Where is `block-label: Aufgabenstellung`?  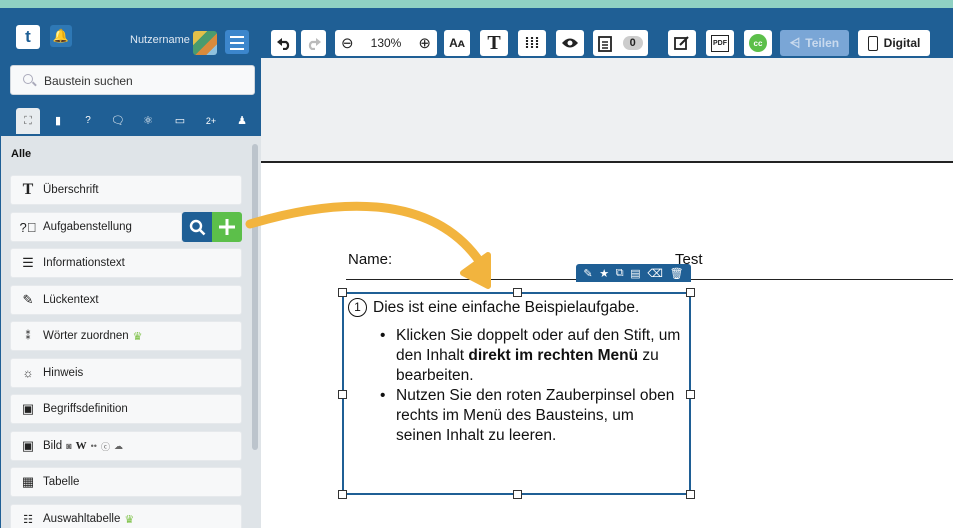 block-label: Aufgabenstellung is located at coordinates (87, 227).